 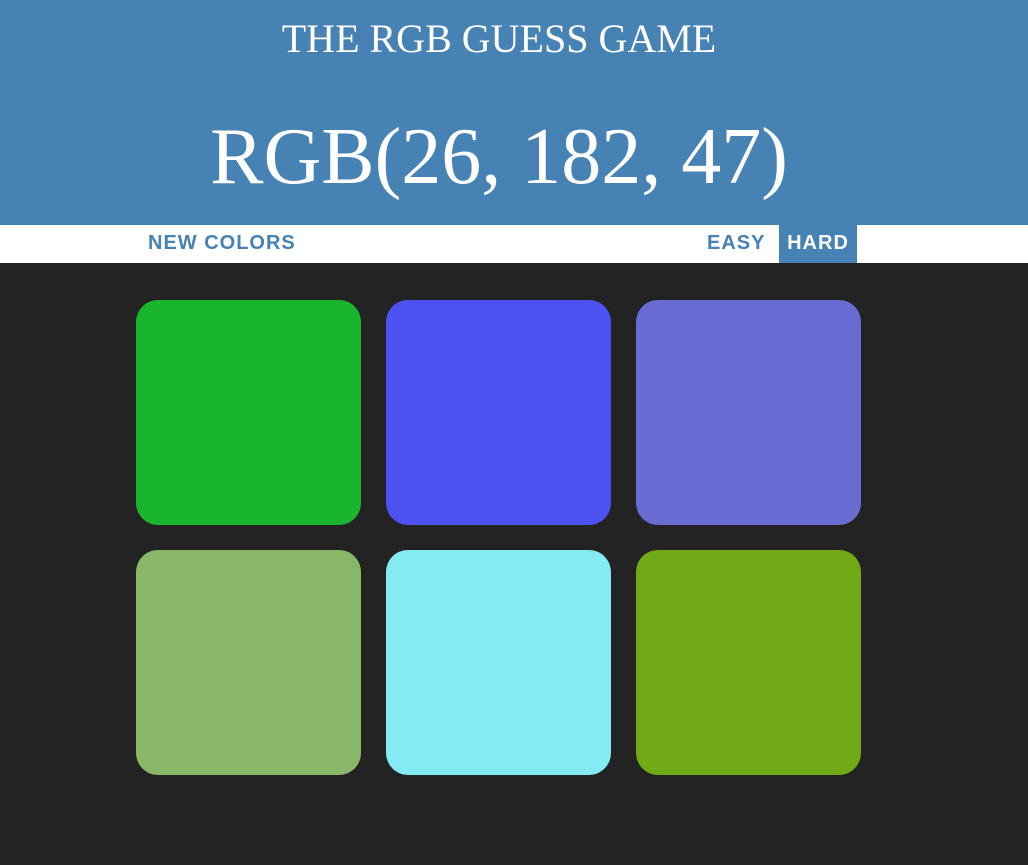 I want to click on easy-mode-button: EASY, so click(x=736, y=244).